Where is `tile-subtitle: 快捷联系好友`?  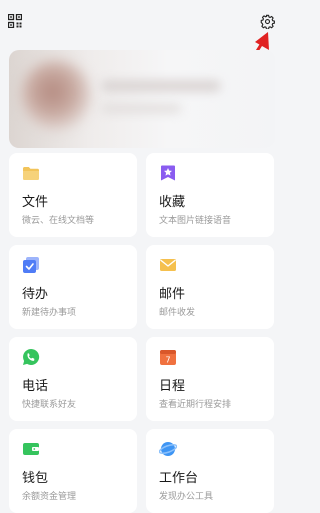 tile-subtitle: 快捷联系好友 is located at coordinates (49, 405).